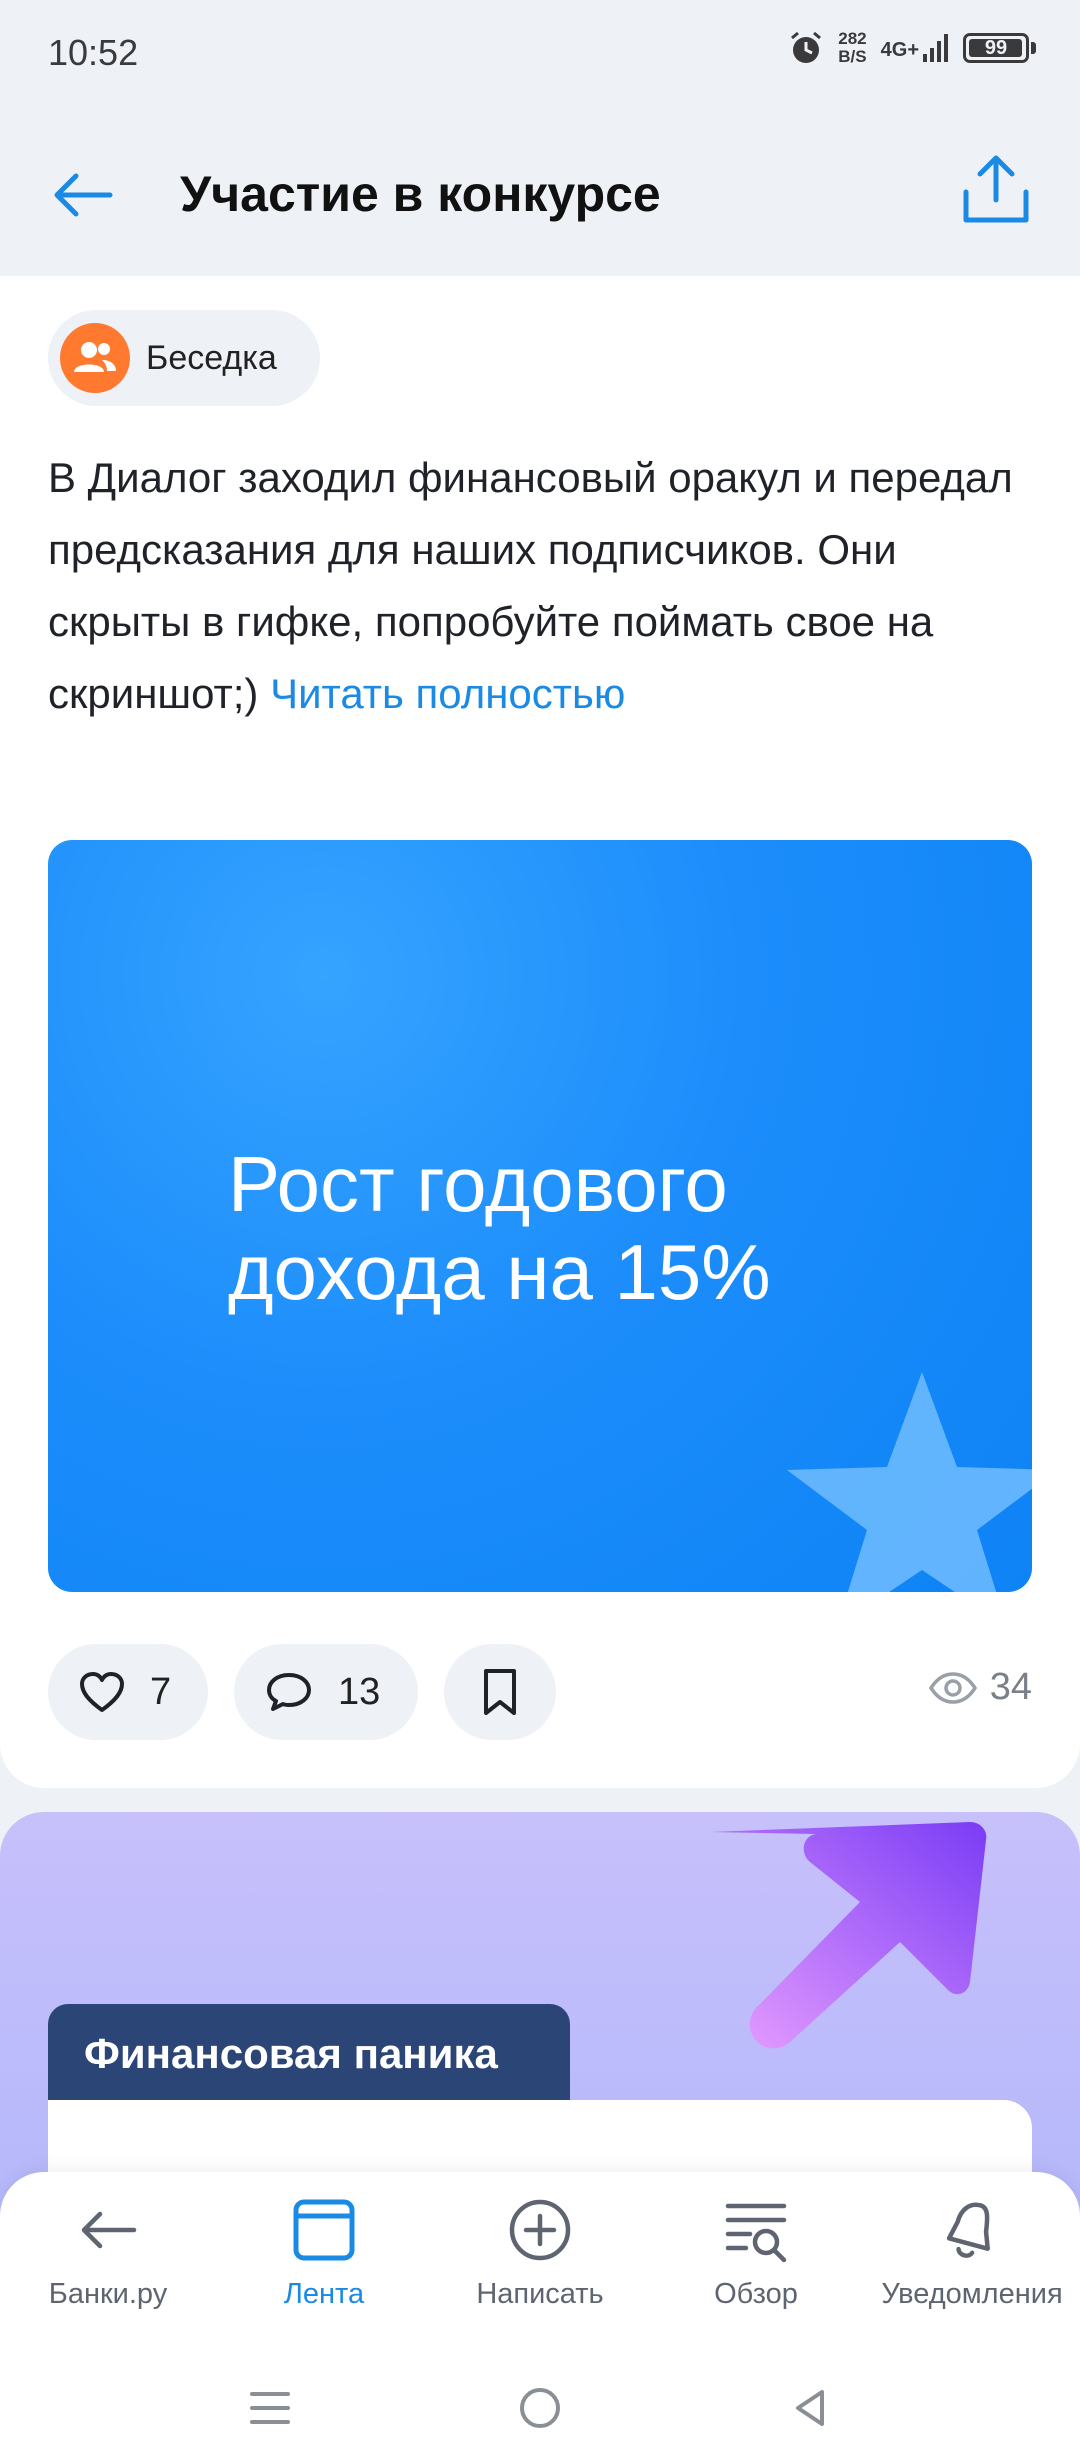 This screenshot has height=2460, width=1080. What do you see at coordinates (359, 1691) in the screenshot?
I see `comment-count: 13` at bounding box center [359, 1691].